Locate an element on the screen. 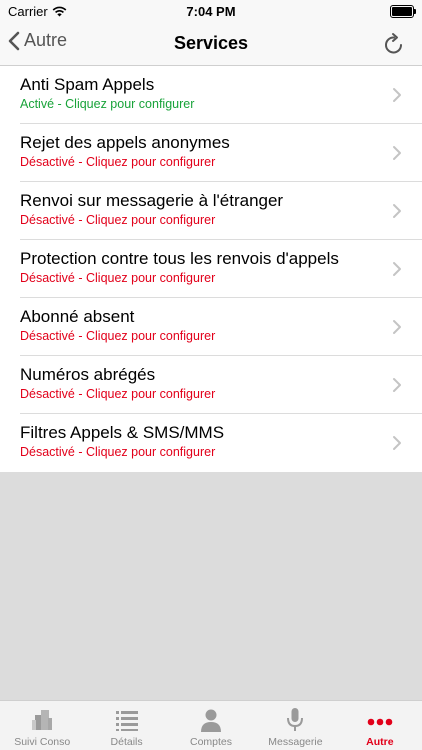  battery-icon is located at coordinates (403, 11).